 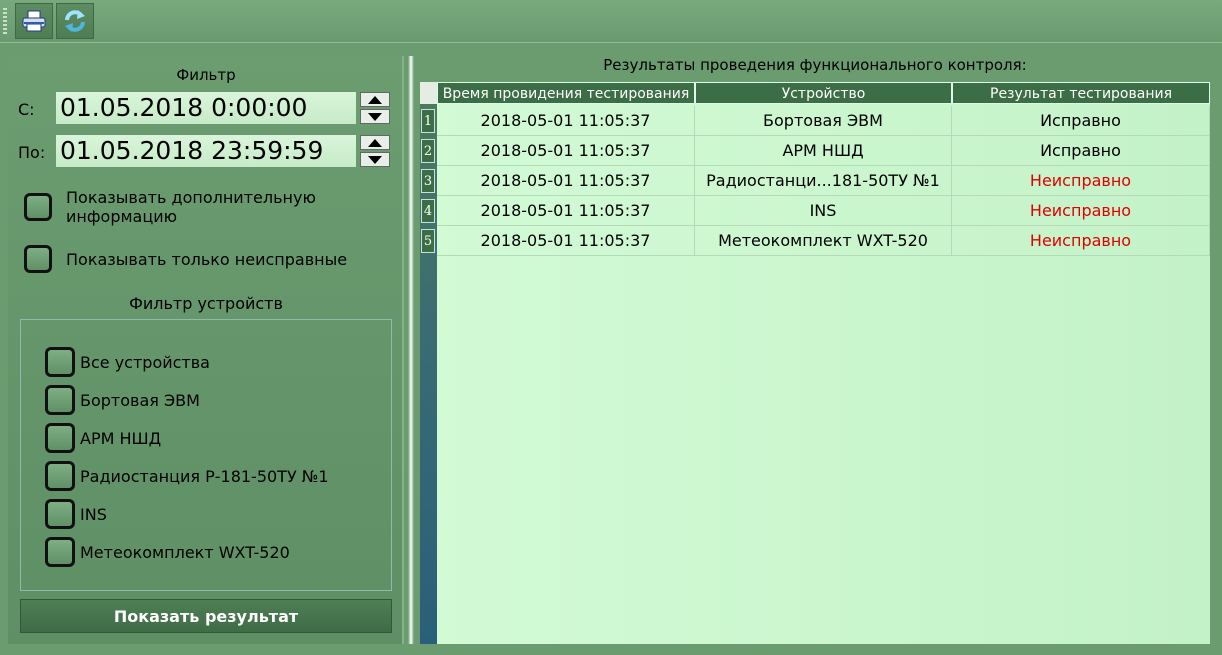 I want to click on print-button, so click(x=34, y=21).